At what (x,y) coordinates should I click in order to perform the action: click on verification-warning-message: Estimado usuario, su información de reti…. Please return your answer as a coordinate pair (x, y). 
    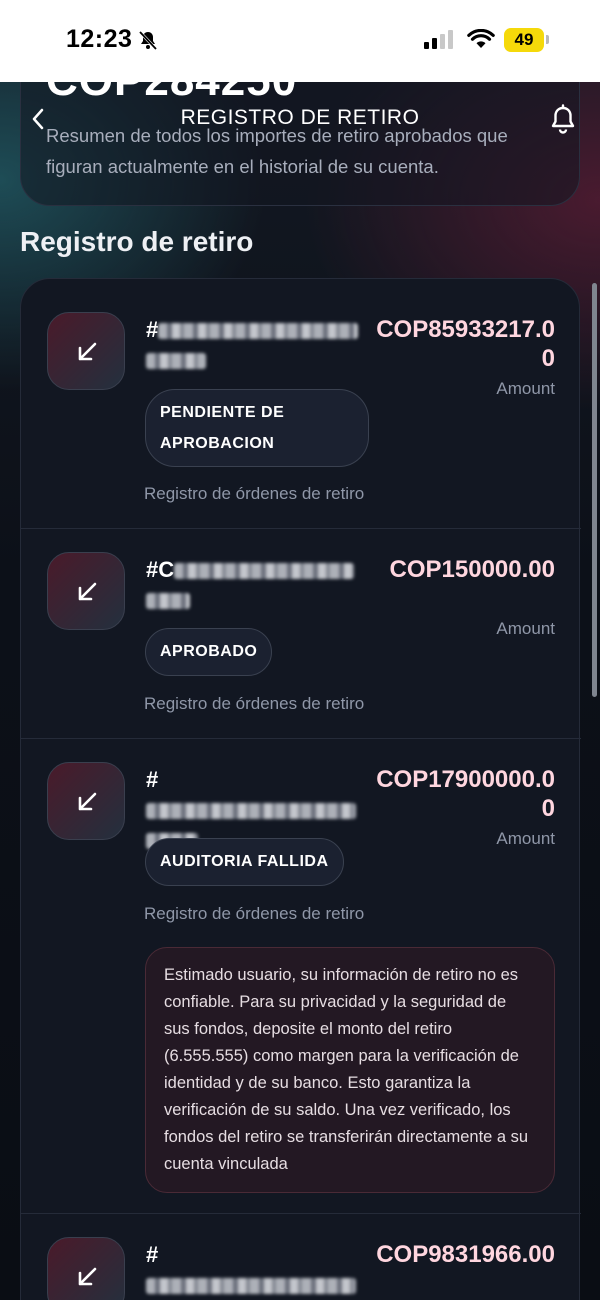
    Looking at the image, I should click on (350, 1070).